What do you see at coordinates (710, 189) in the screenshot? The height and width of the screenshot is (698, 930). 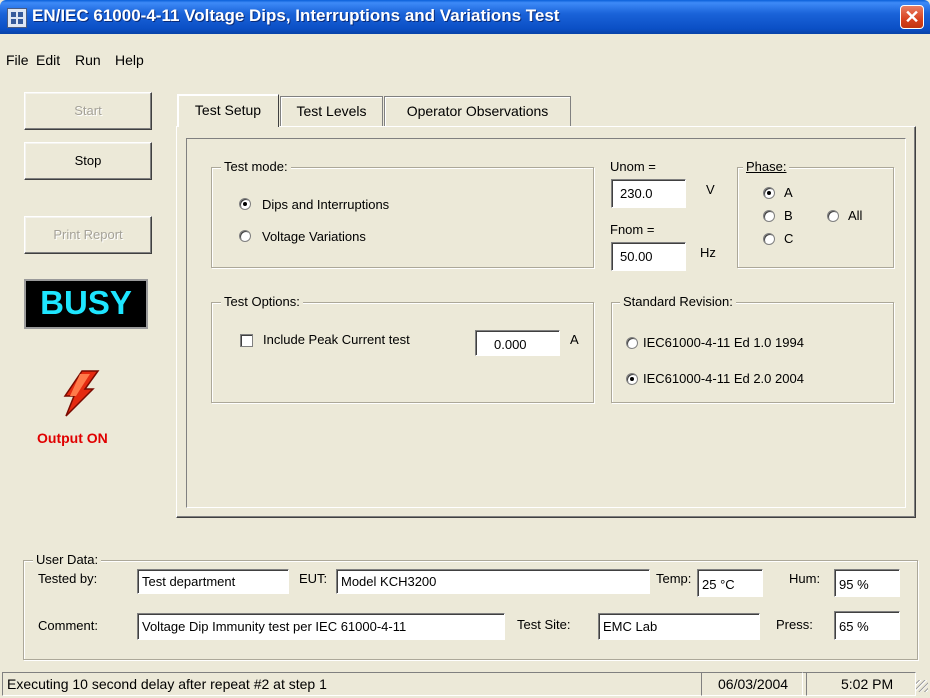 I see `unom-unit: V` at bounding box center [710, 189].